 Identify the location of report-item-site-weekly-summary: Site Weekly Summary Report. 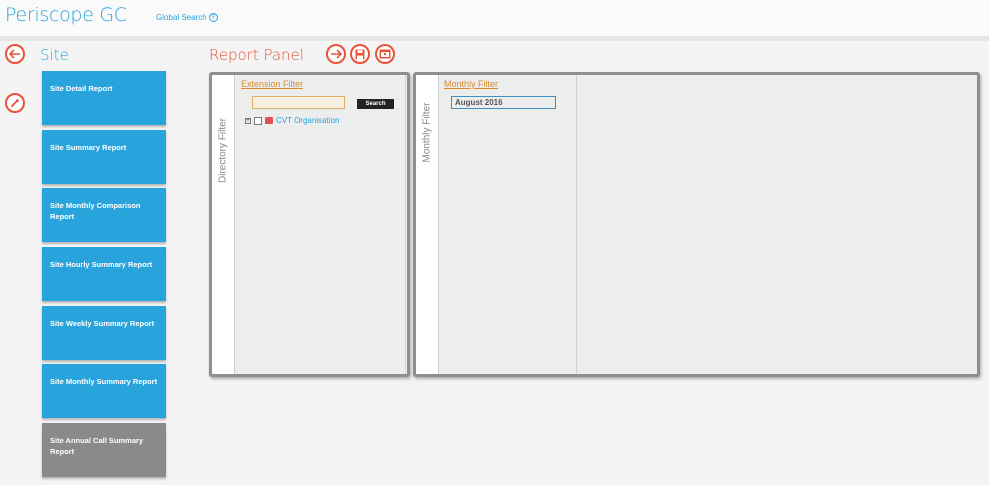
(104, 332).